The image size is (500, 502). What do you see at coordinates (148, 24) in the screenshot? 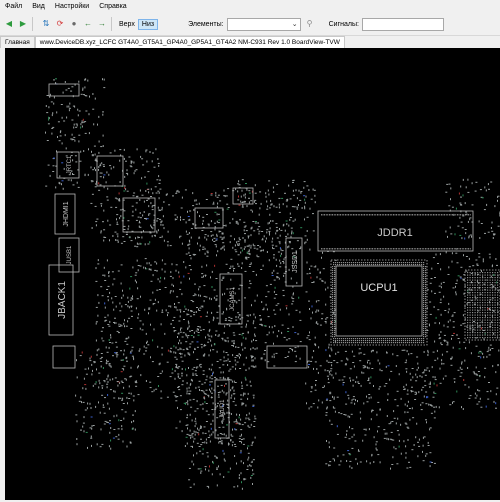
I see `view-bottom-toggle: Низ` at bounding box center [148, 24].